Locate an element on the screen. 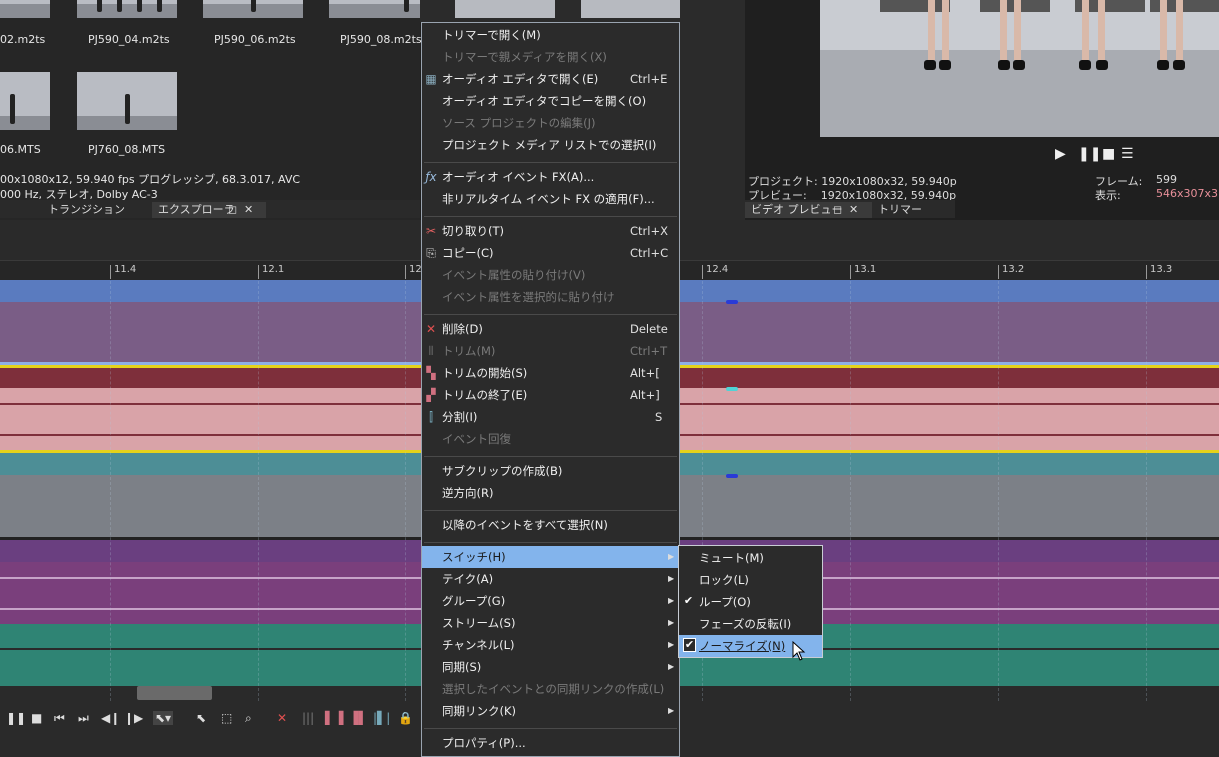  menu-item-sync: 同期(S) ▶ is located at coordinates (550, 667).